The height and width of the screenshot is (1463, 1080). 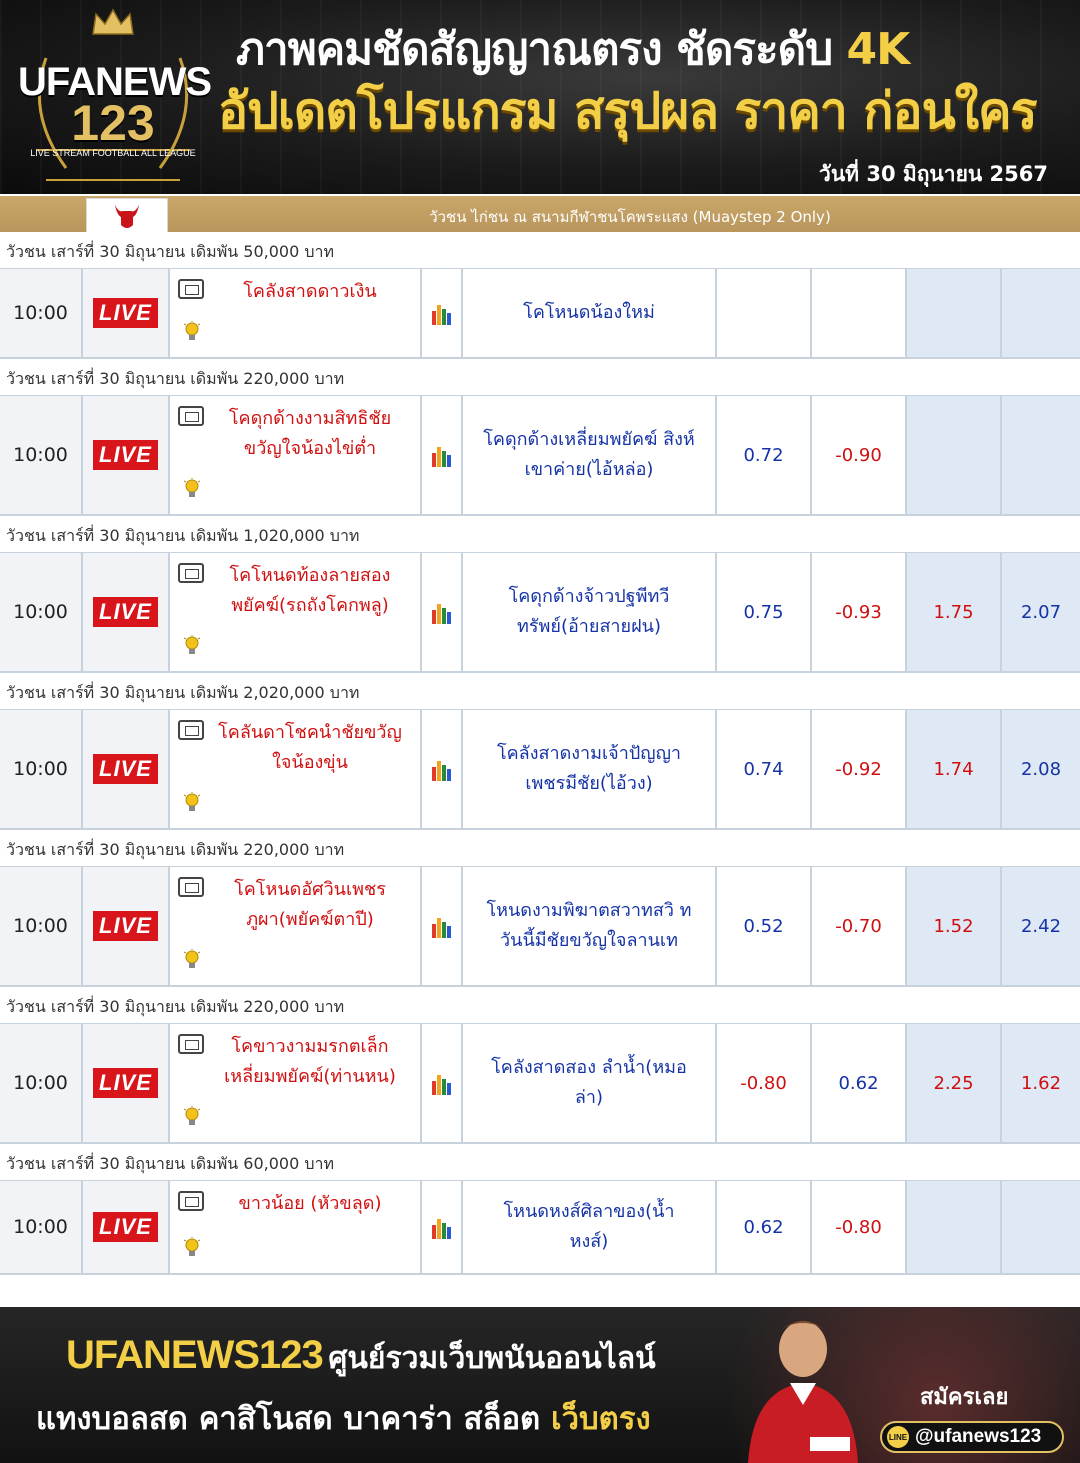 I want to click on line-id-button: LINE @ufanews123, so click(x=972, y=1437).